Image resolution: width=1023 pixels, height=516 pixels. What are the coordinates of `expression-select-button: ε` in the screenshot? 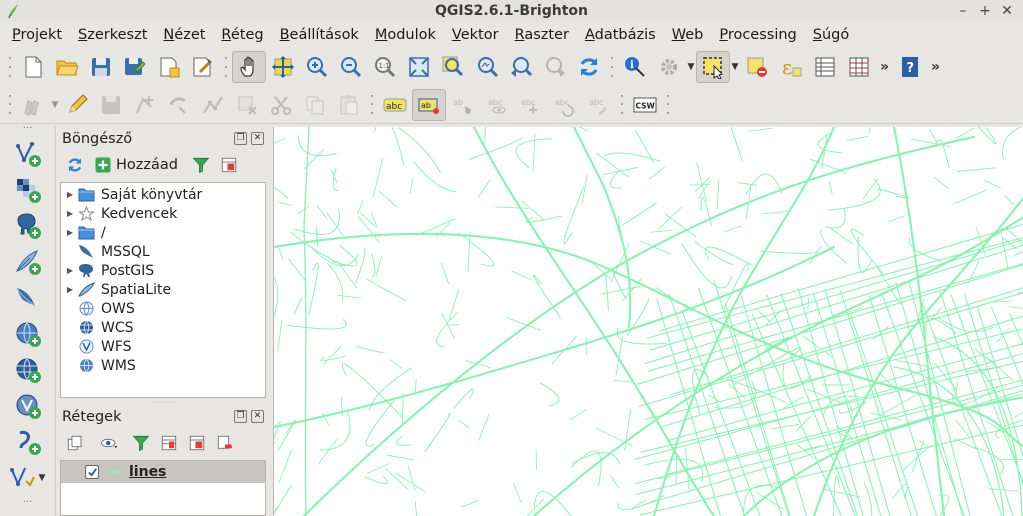 It's located at (791, 67).